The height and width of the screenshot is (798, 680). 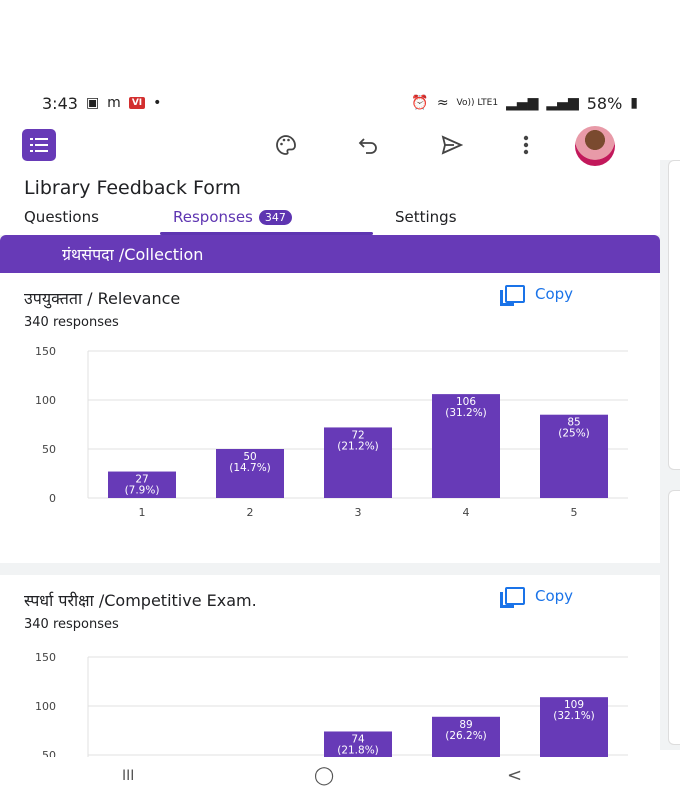 I want to click on battery-level: 58%, so click(x=604, y=103).